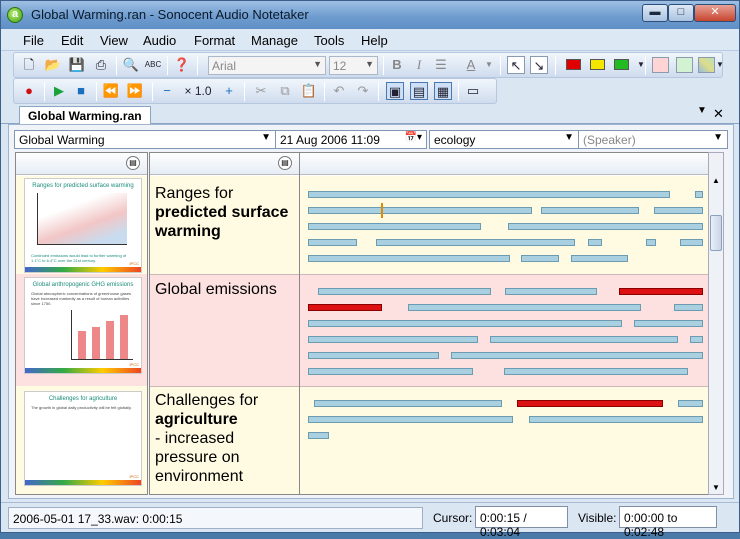 This screenshot has height=539, width=740. What do you see at coordinates (182, 65) in the screenshot?
I see `help-icon: ❓` at bounding box center [182, 65].